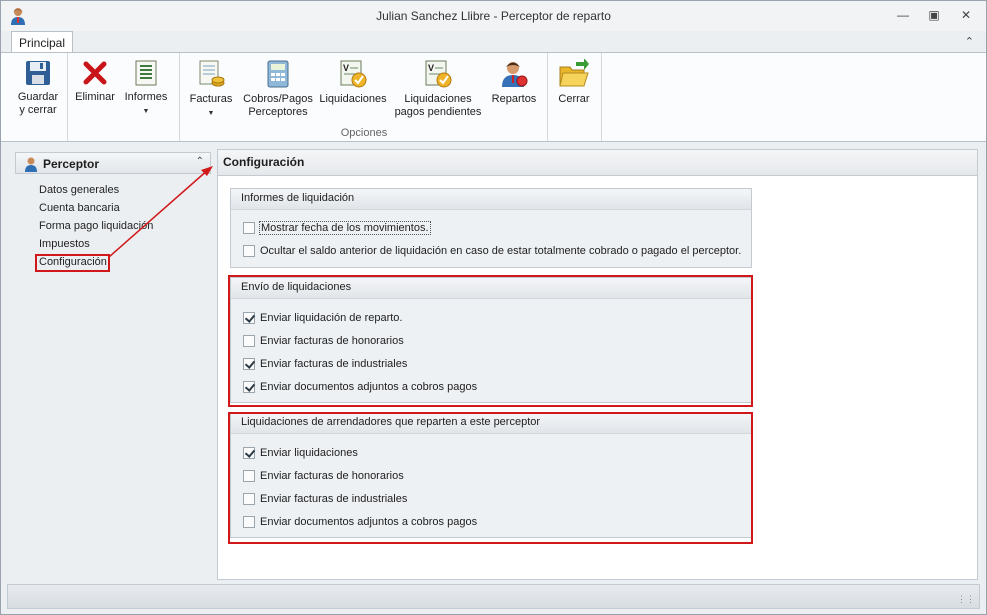 This screenshot has width=987, height=615. What do you see at coordinates (966, 15) in the screenshot?
I see `close-button: ✕` at bounding box center [966, 15].